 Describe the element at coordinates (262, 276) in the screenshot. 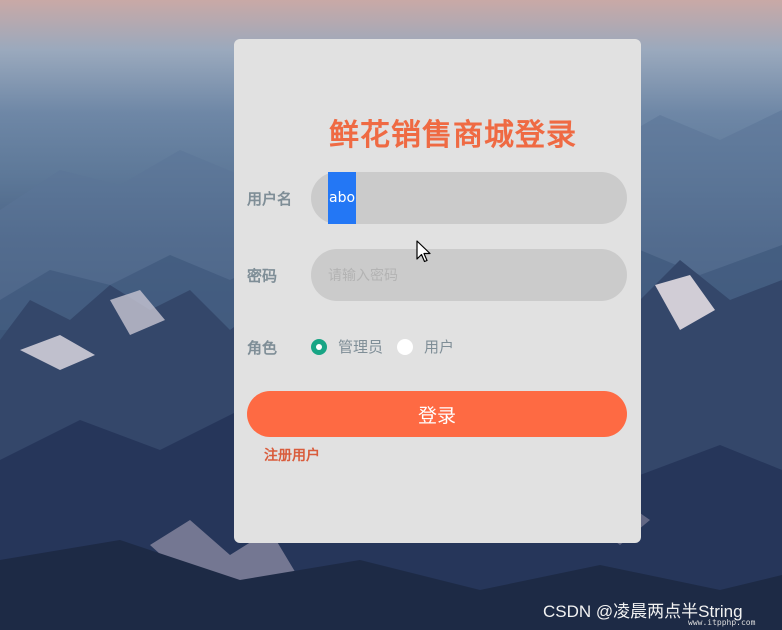

I see `password-label: 密码` at that location.